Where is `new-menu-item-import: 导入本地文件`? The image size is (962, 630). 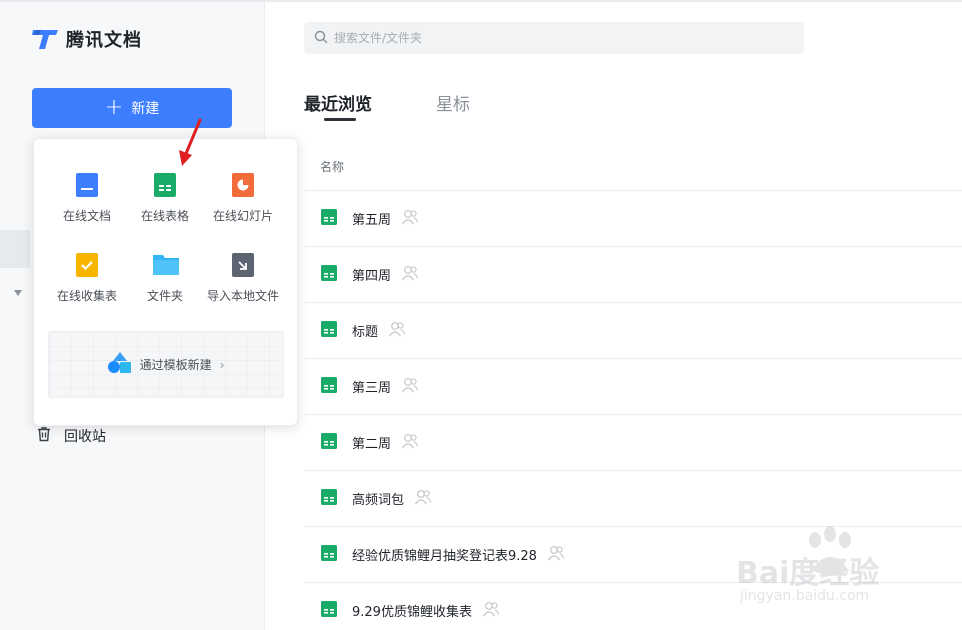
new-menu-item-import: 导入本地文件 is located at coordinates (243, 278).